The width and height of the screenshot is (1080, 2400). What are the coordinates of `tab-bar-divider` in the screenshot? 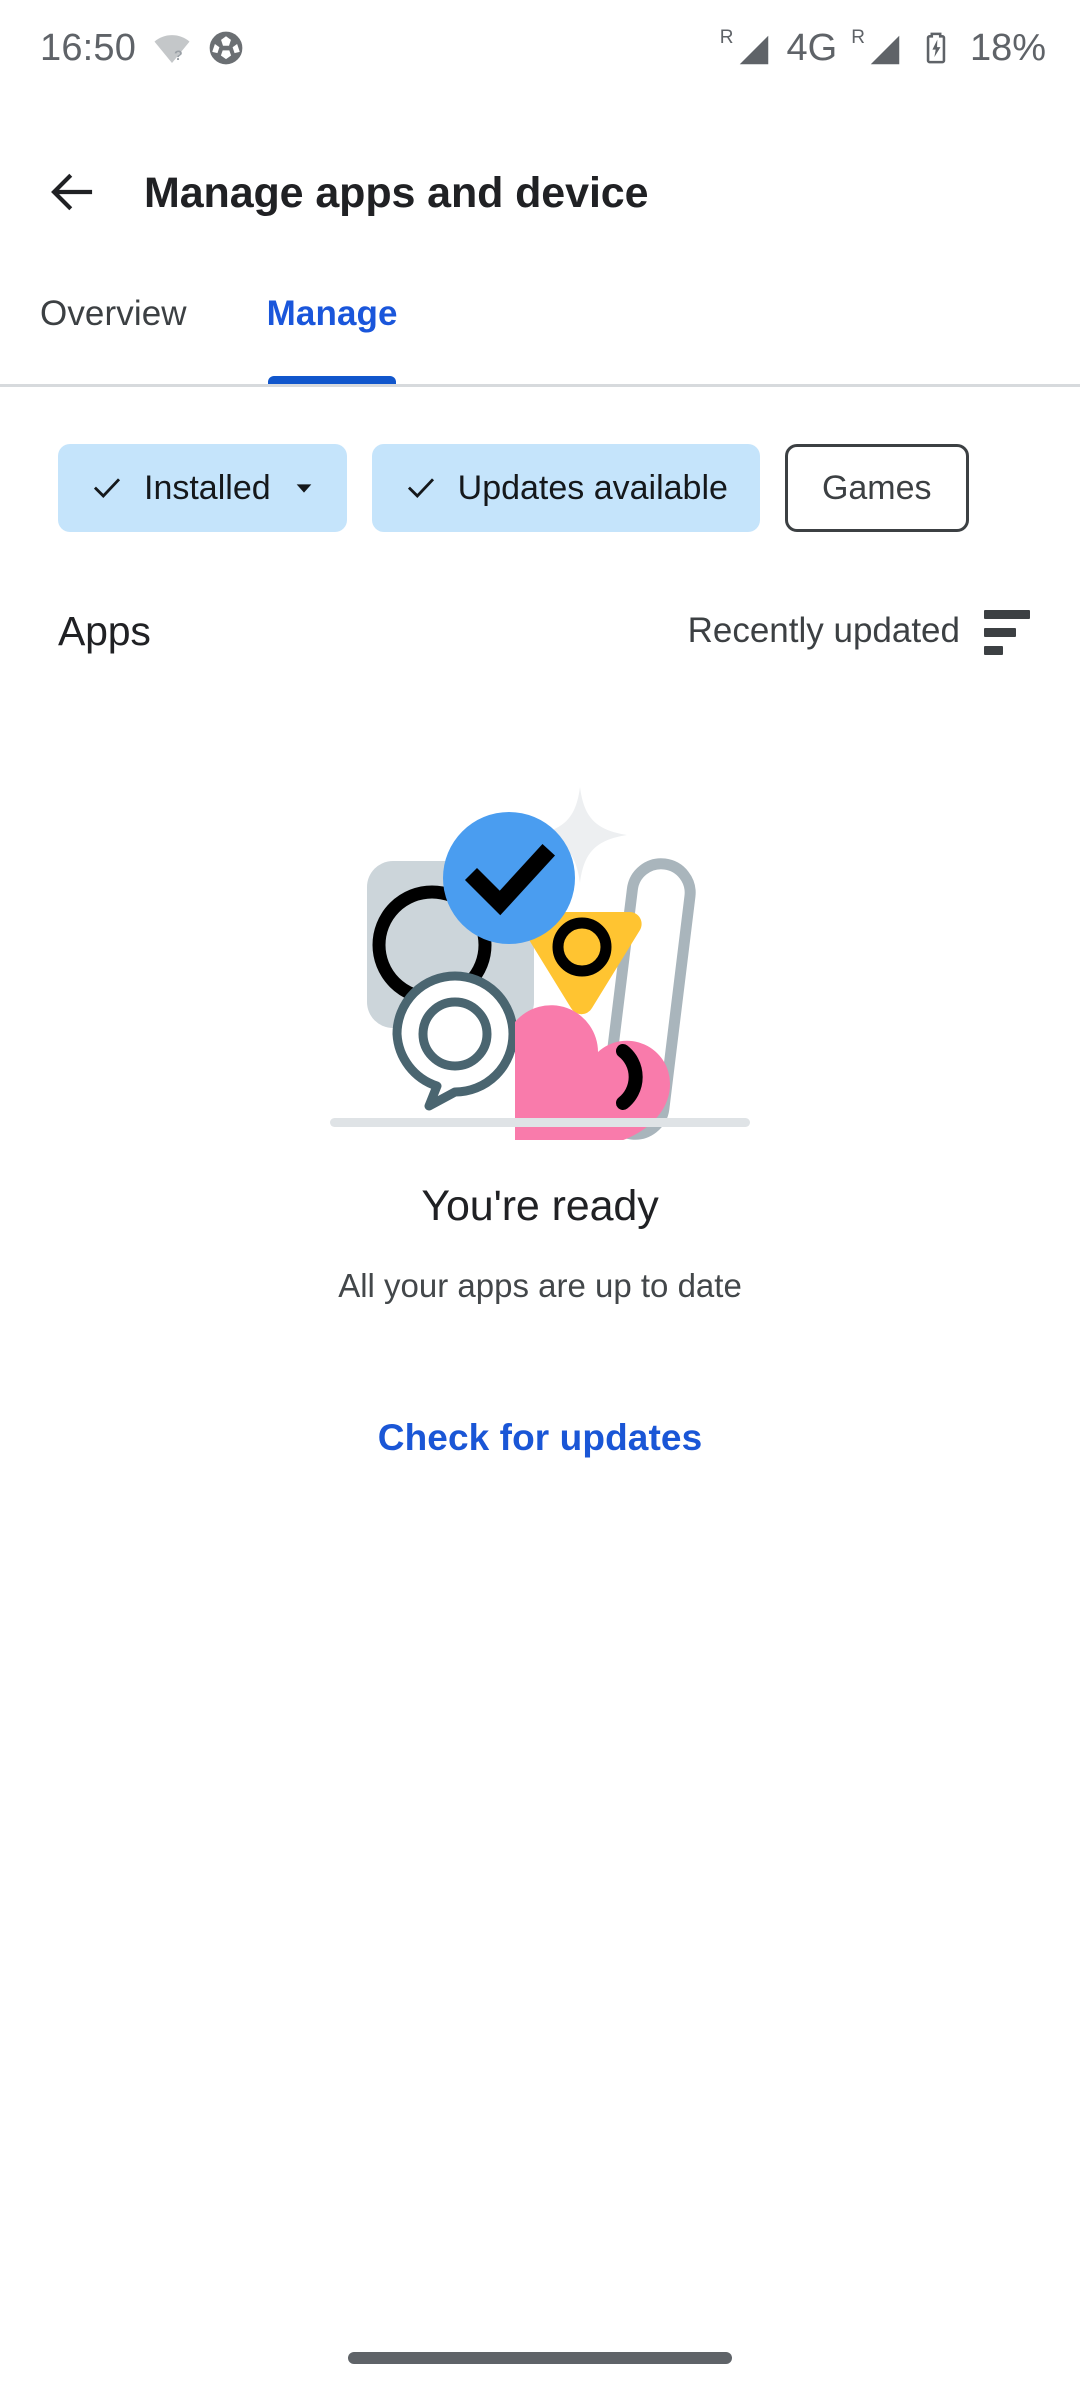 It's located at (540, 385).